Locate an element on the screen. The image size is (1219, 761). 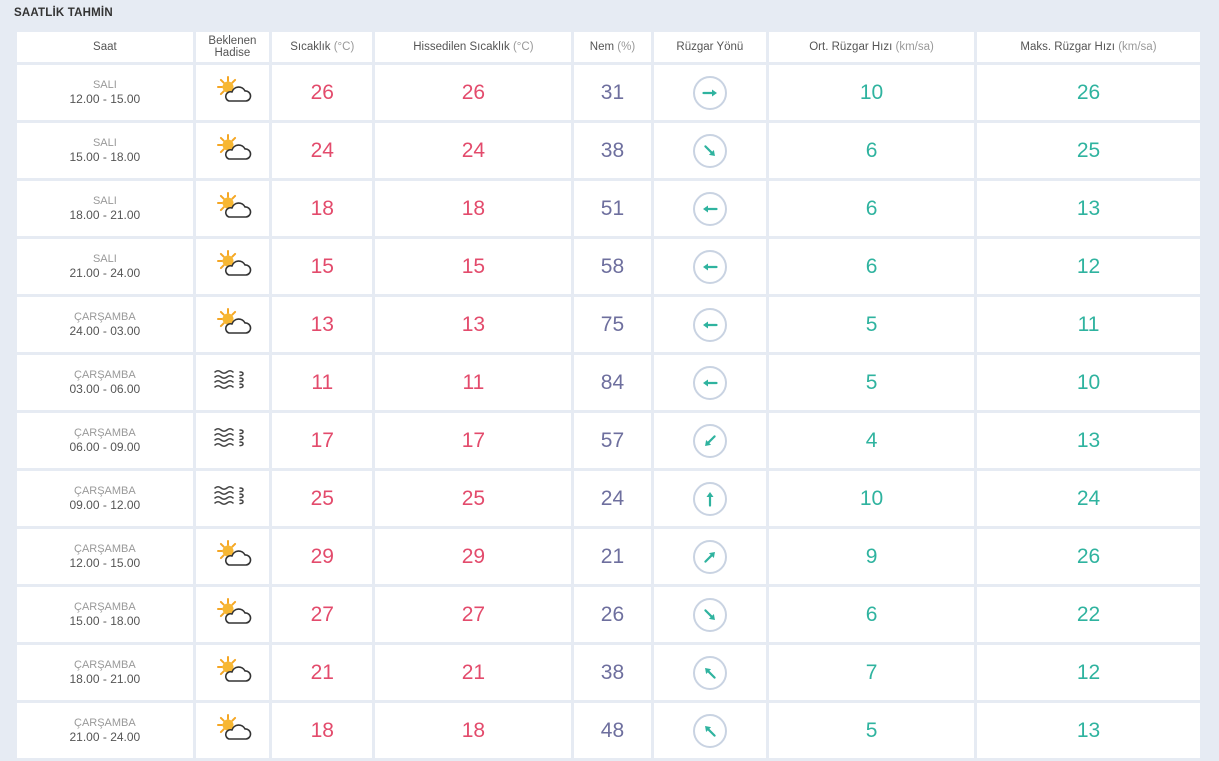
feels-like-value: 27 is located at coordinates (473, 614).